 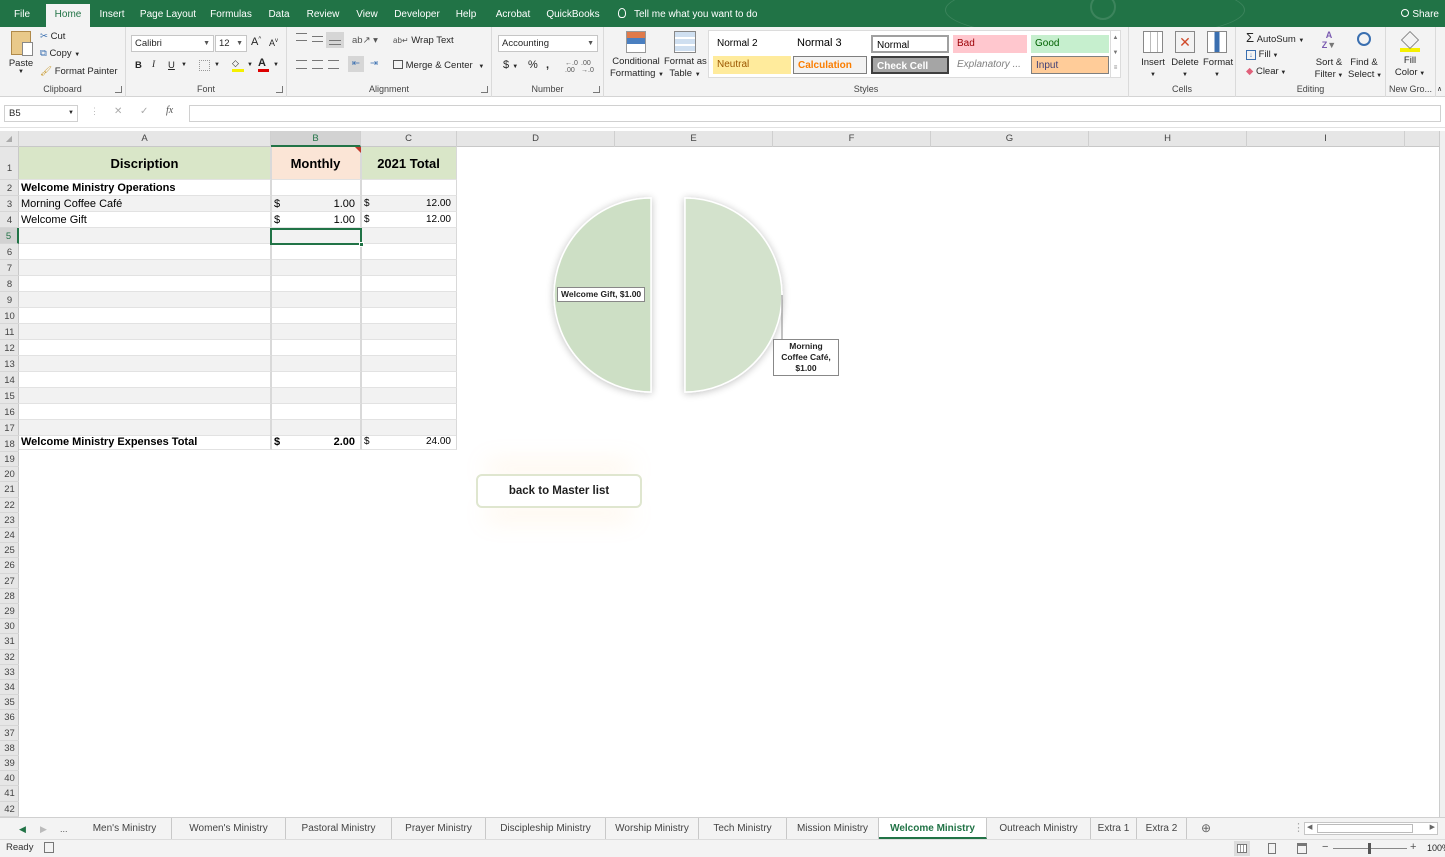 What do you see at coordinates (118, 111) in the screenshot?
I see `cancel-icon: ✕` at bounding box center [118, 111].